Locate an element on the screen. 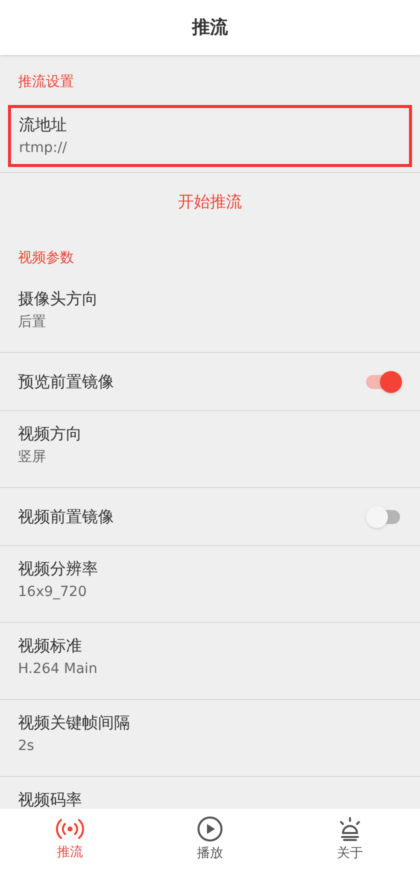  setting-label: 视频分辨率 is located at coordinates (58, 569).